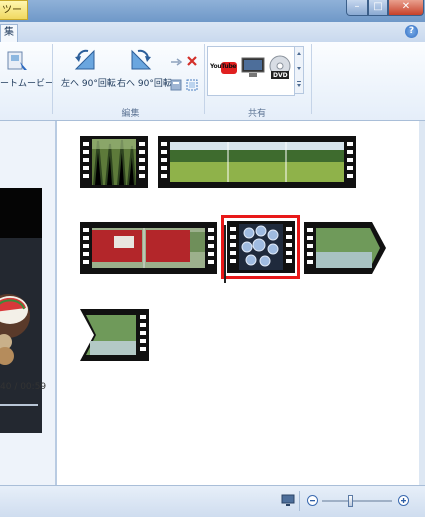 The height and width of the screenshot is (517, 425). I want to click on trim-button, so click(177, 62).